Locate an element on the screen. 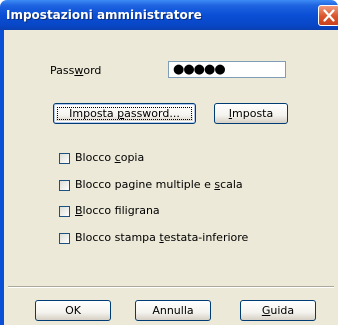  footer-separator is located at coordinates (171, 287).